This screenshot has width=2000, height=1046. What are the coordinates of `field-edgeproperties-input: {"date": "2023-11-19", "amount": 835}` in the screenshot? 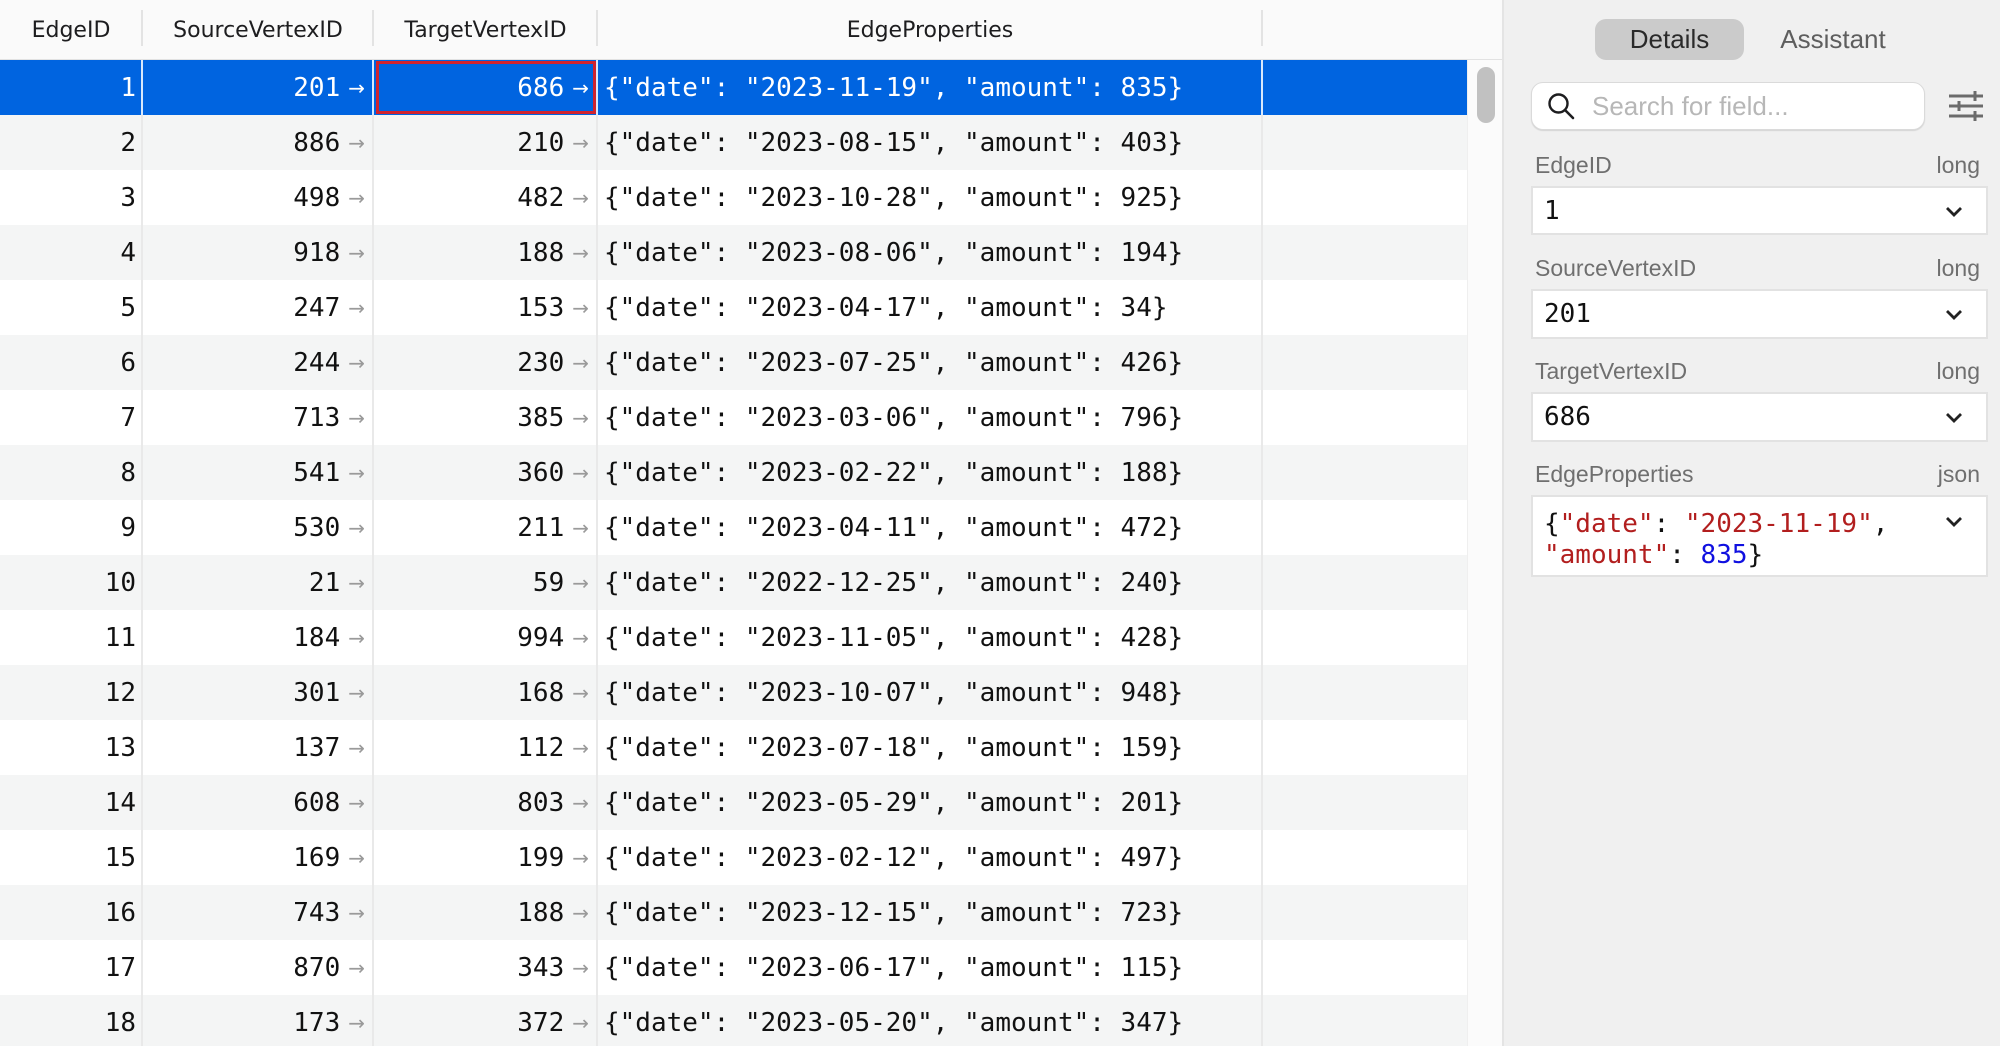 It's located at (1759, 536).